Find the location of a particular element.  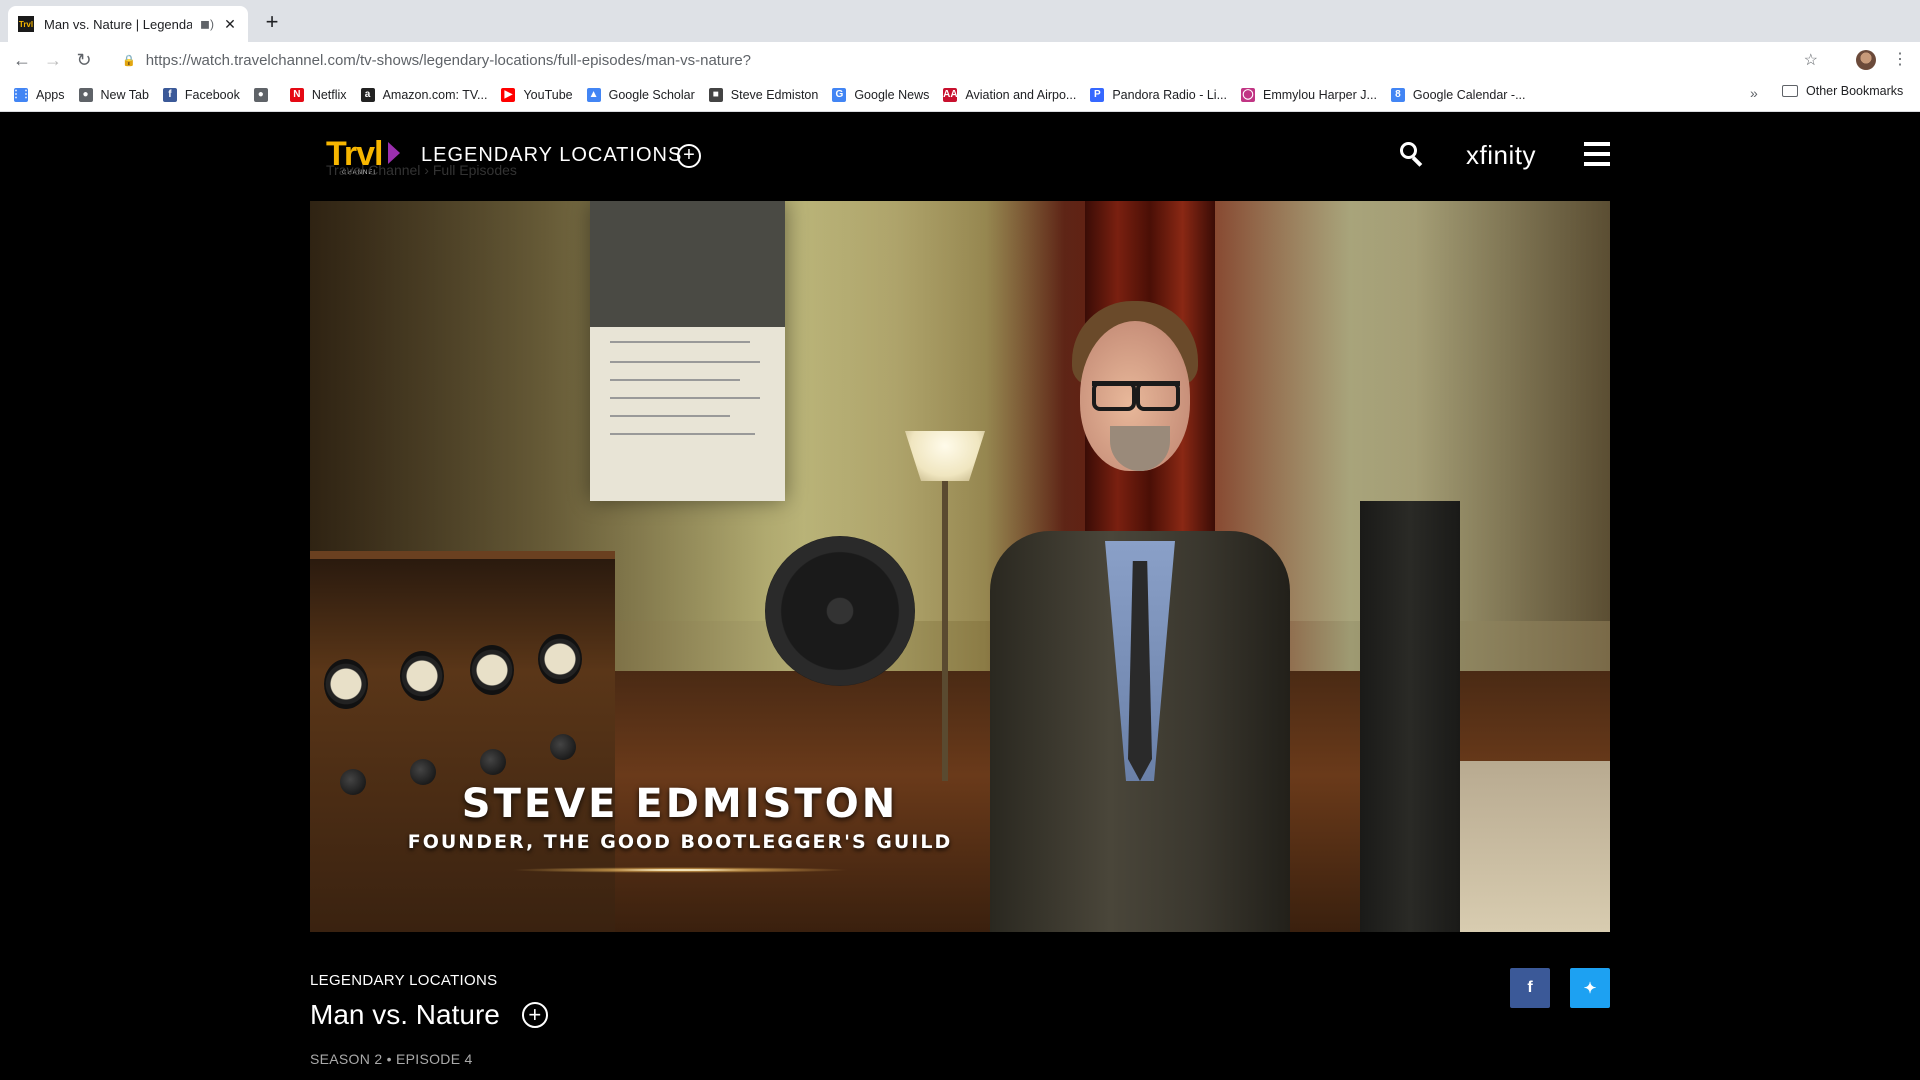

forward-arrow-icon: → is located at coordinates (53, 60).